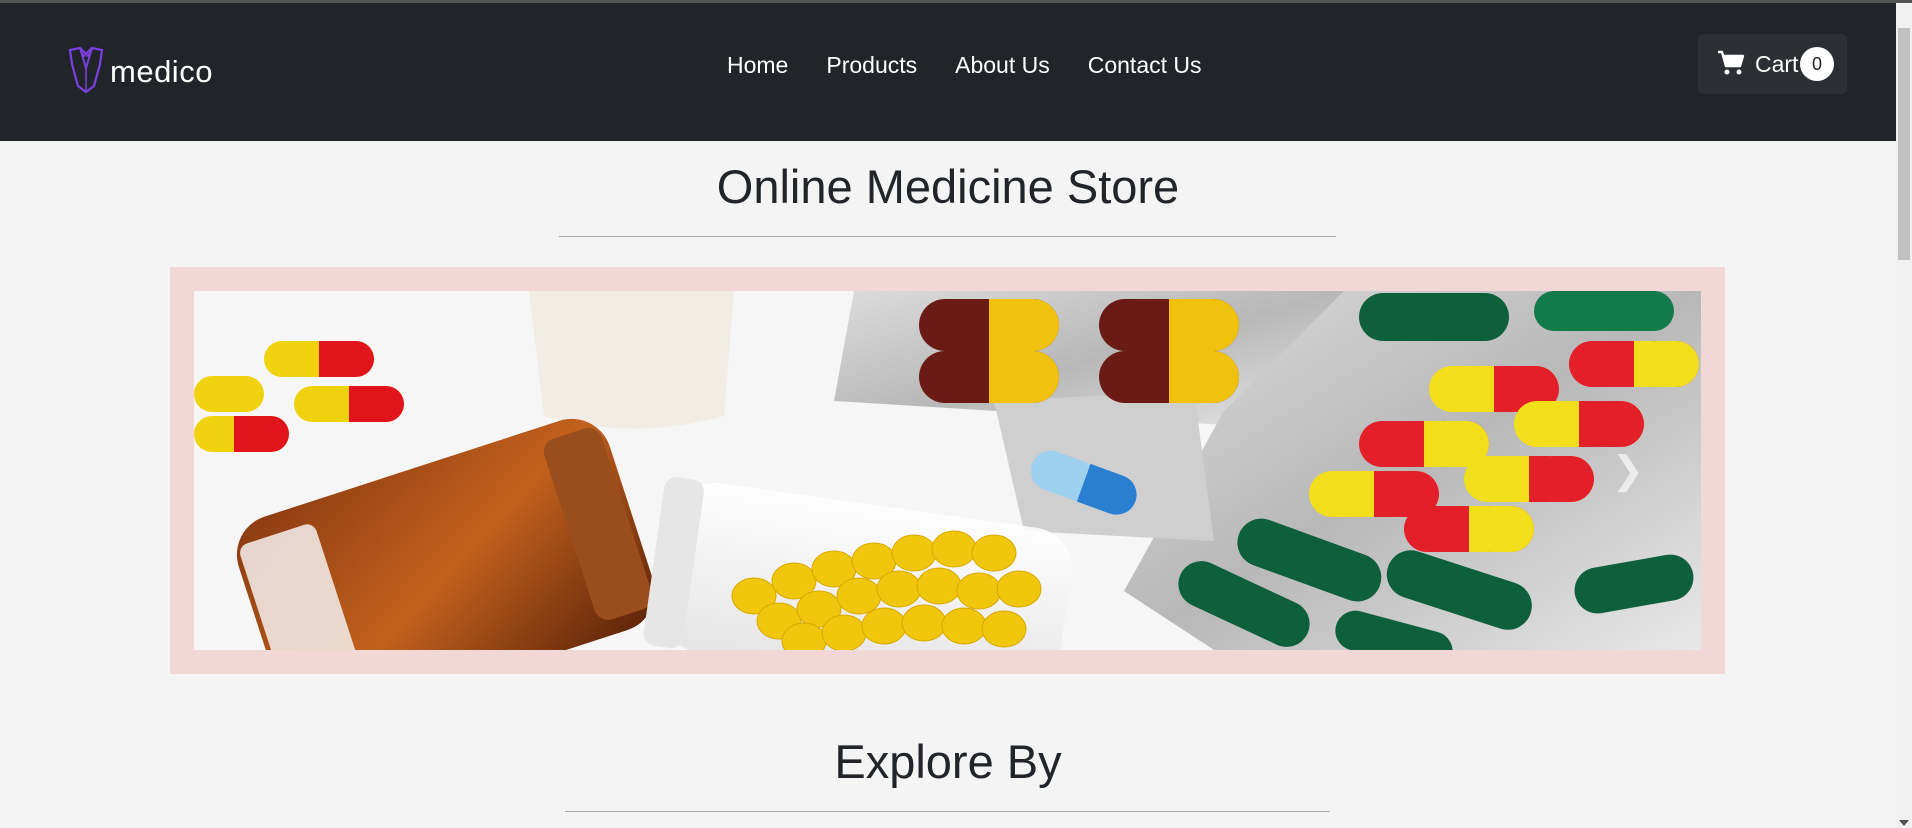 The width and height of the screenshot is (1912, 828). I want to click on brand-logo-link: medico, so click(139, 72).